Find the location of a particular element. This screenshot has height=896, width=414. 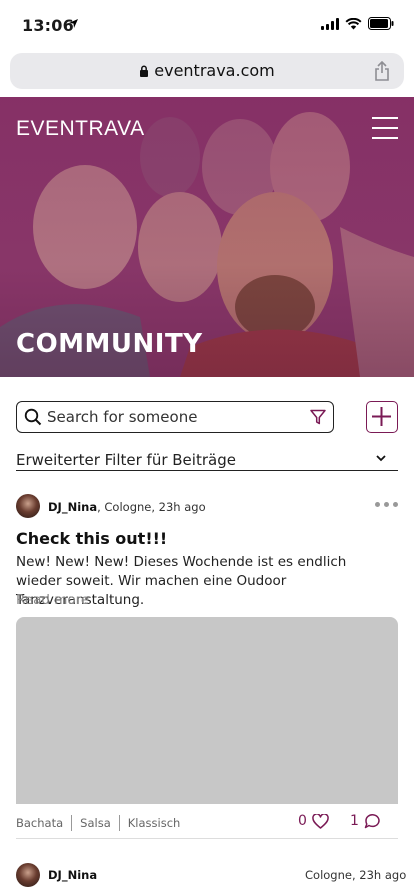

post-location-time: Cologne, 23h ago is located at coordinates (356, 875).